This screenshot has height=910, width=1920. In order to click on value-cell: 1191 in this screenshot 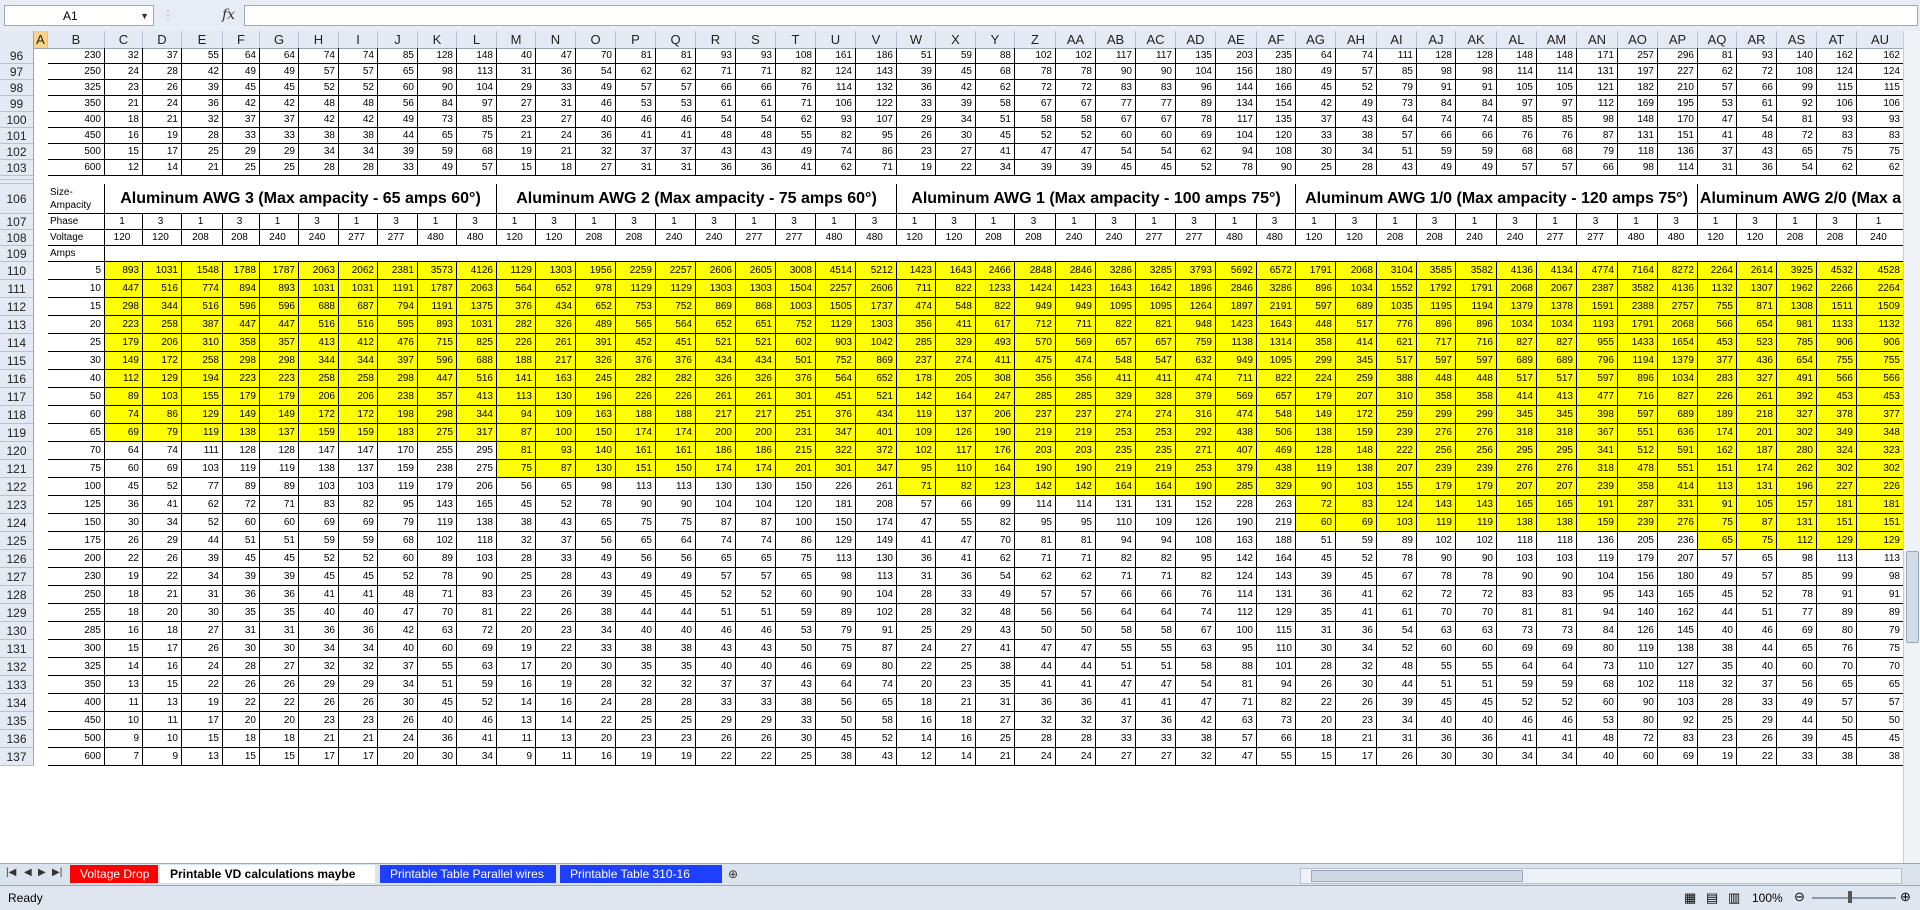, I will do `click(437, 307)`.